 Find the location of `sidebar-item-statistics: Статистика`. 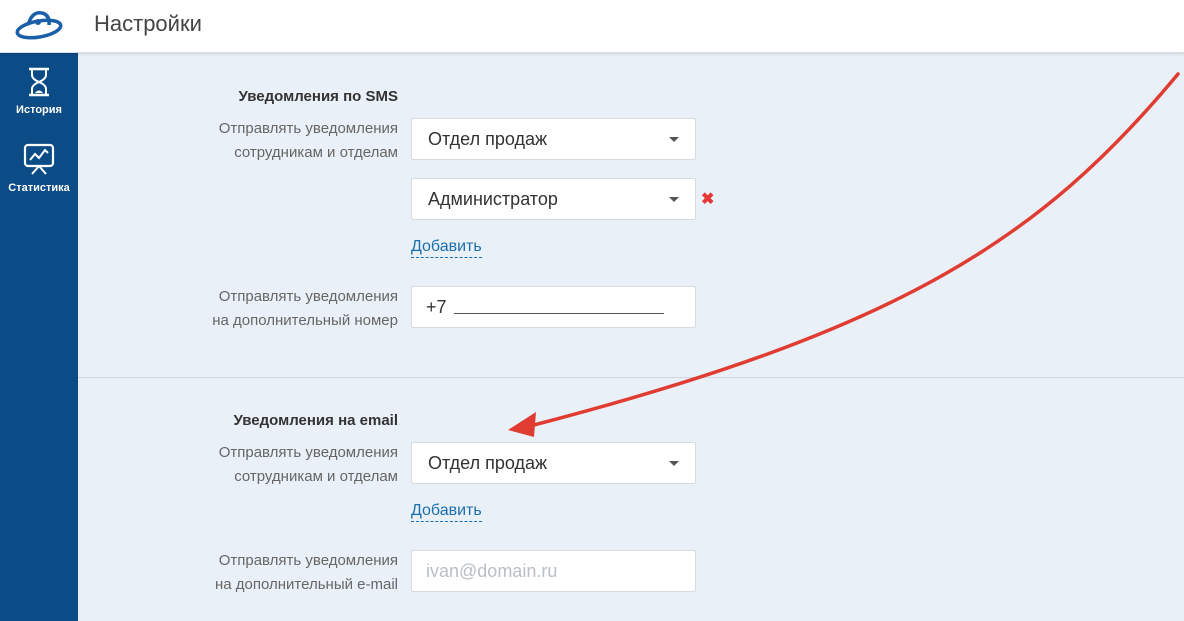

sidebar-item-statistics: Статистика is located at coordinates (39, 167).